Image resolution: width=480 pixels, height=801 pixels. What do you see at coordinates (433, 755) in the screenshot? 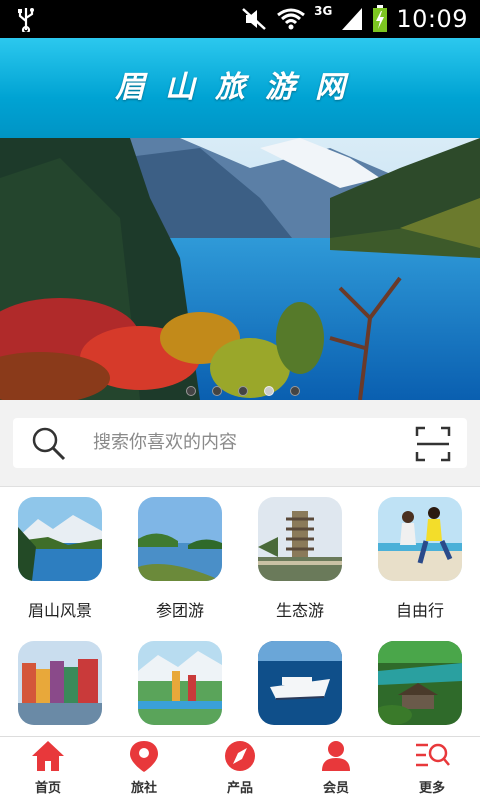
I see `menu-search-icon` at bounding box center [433, 755].